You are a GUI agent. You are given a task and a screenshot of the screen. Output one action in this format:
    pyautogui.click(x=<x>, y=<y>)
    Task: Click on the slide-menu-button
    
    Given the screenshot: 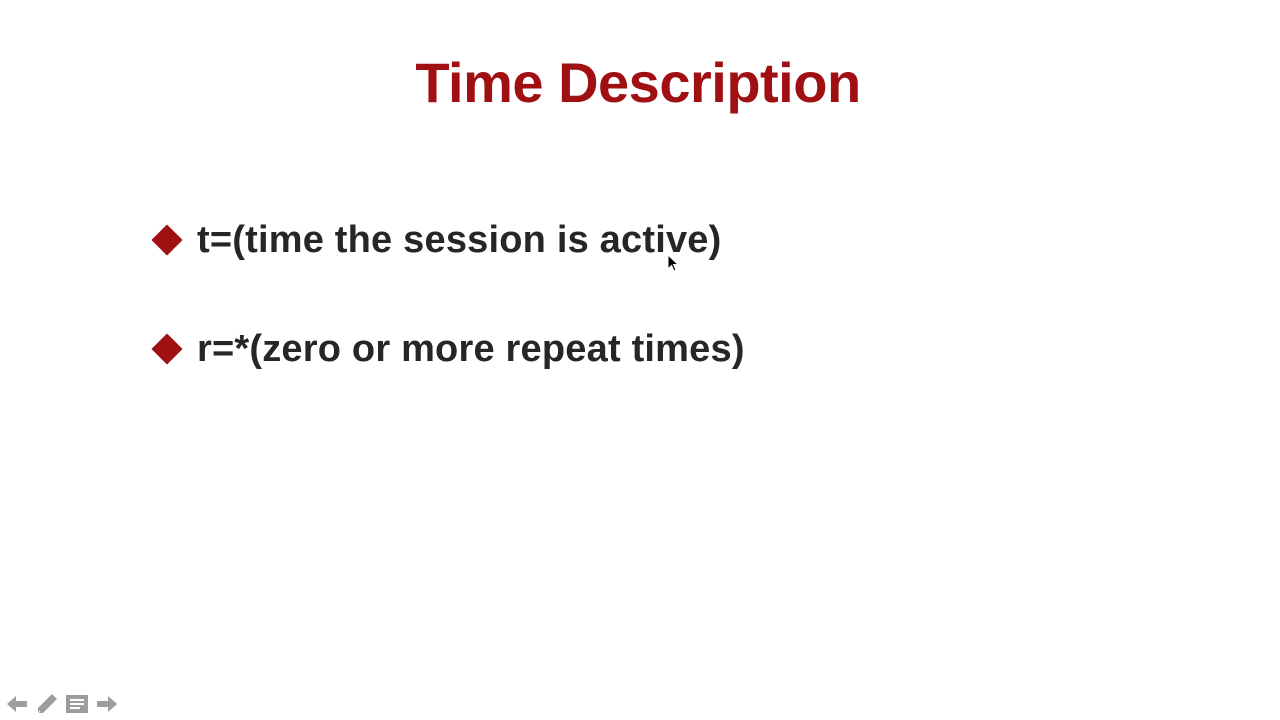 What is the action you would take?
    pyautogui.click(x=77, y=704)
    